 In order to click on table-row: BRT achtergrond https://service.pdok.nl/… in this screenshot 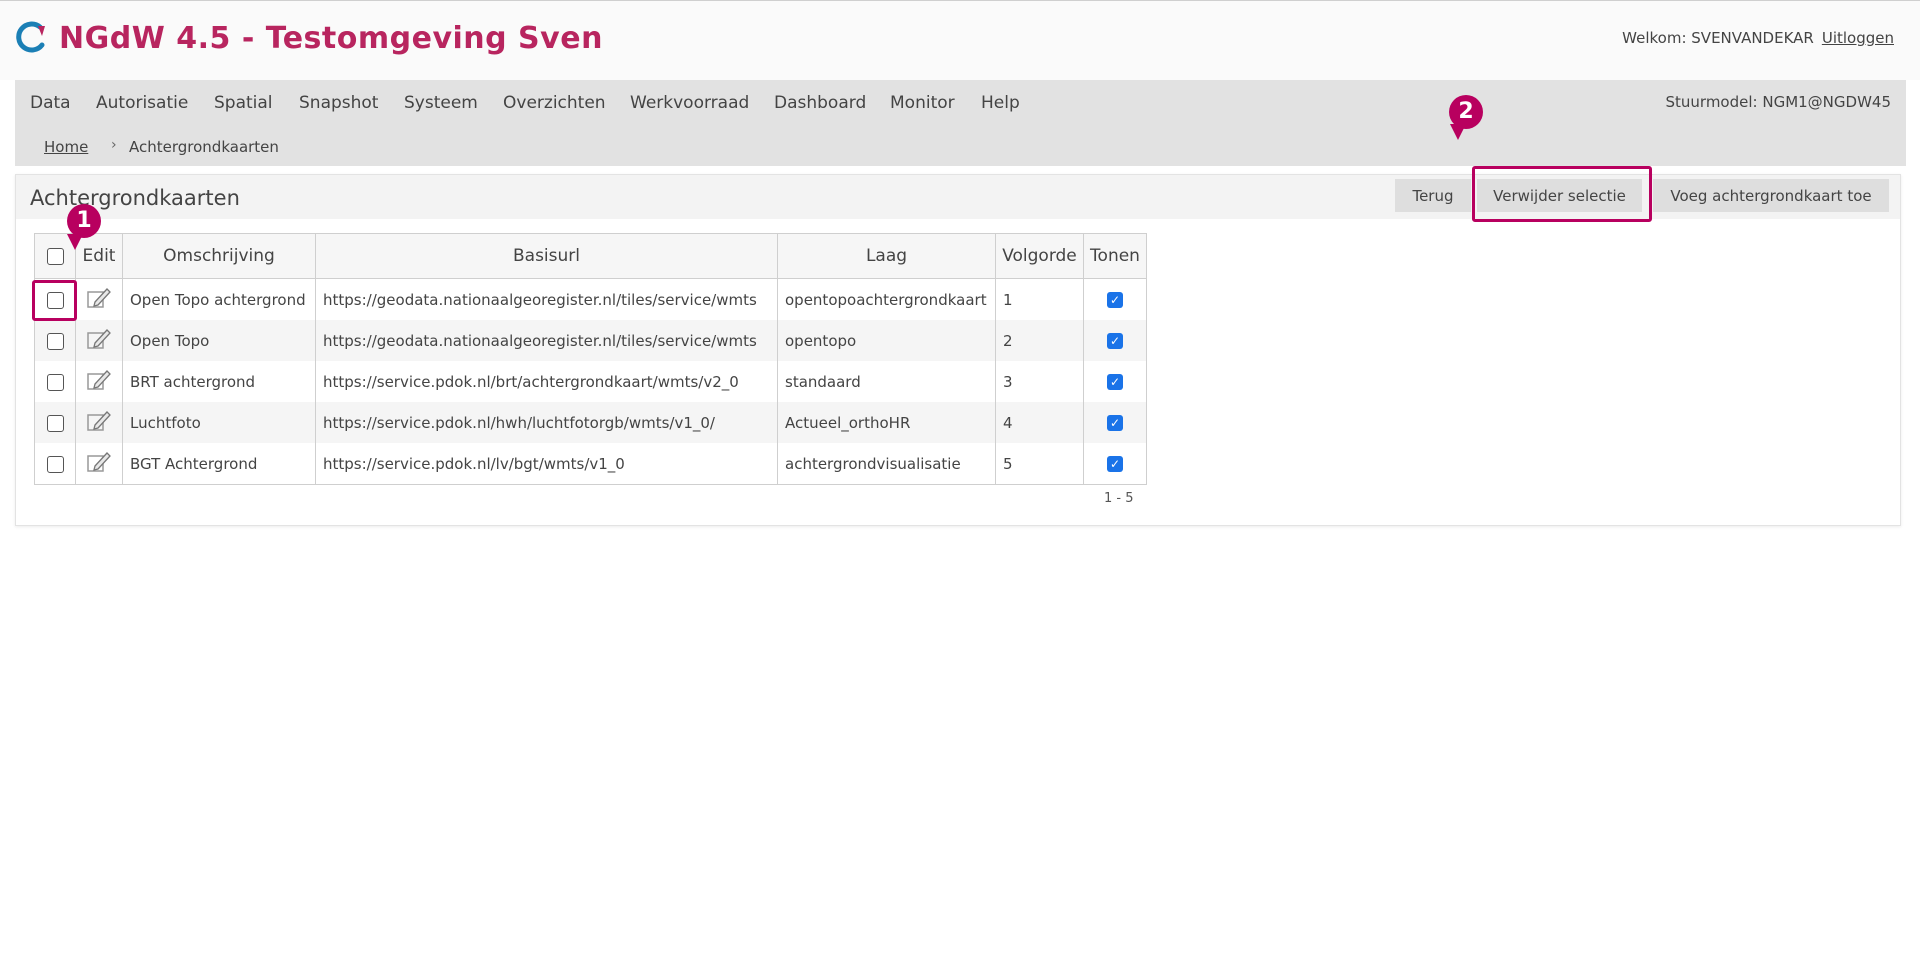, I will do `click(590, 381)`.